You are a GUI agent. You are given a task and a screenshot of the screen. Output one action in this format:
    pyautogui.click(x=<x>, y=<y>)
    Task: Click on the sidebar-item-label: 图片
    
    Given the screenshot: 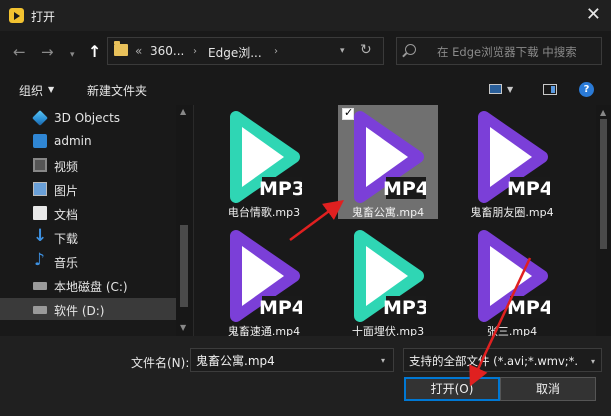 What is the action you would take?
    pyautogui.click(x=66, y=191)
    